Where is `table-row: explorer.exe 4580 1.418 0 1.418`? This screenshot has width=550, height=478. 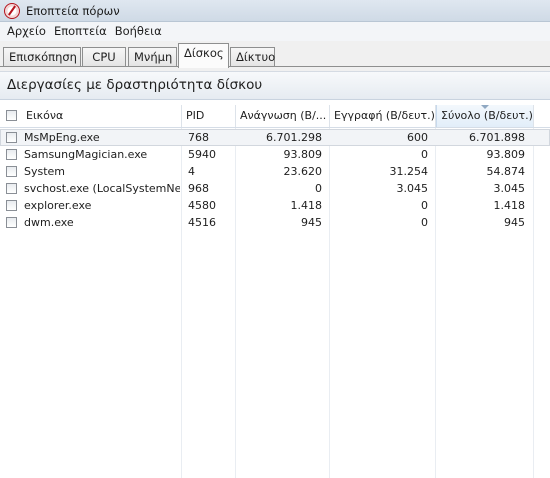 table-row: explorer.exe 4580 1.418 0 1.418 is located at coordinates (275, 205).